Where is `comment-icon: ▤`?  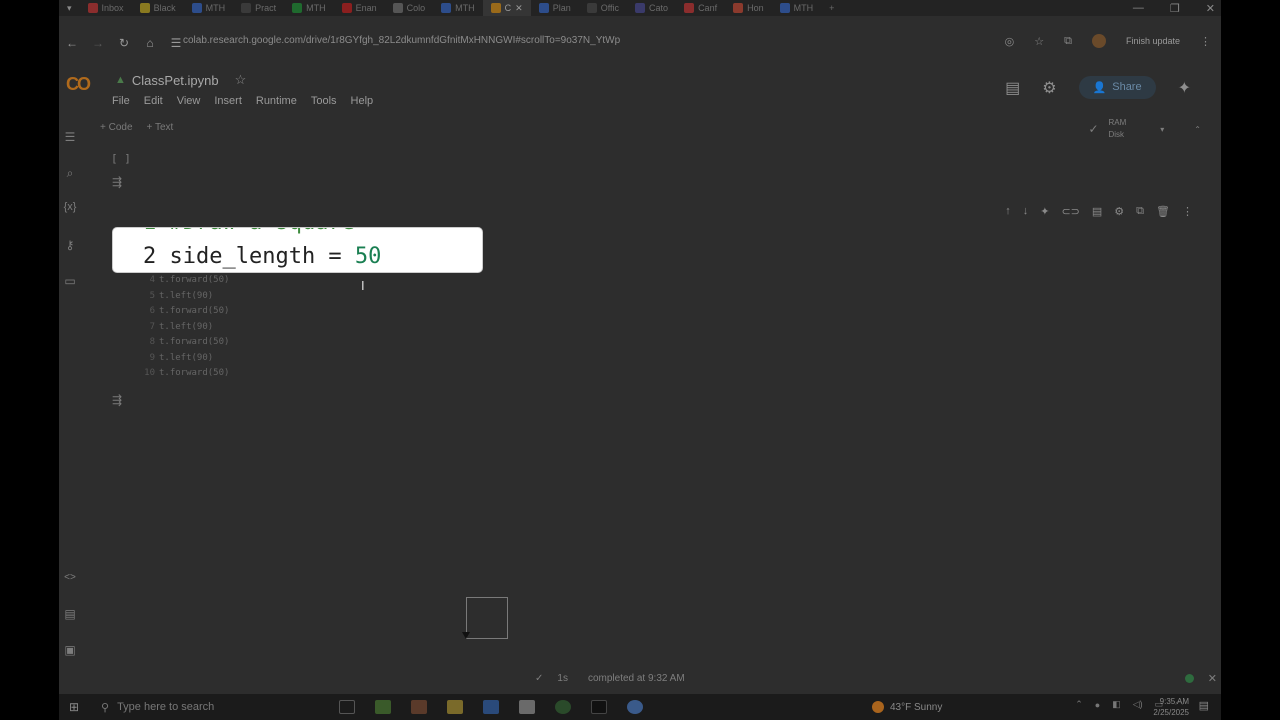 comment-icon: ▤ is located at coordinates (1012, 88).